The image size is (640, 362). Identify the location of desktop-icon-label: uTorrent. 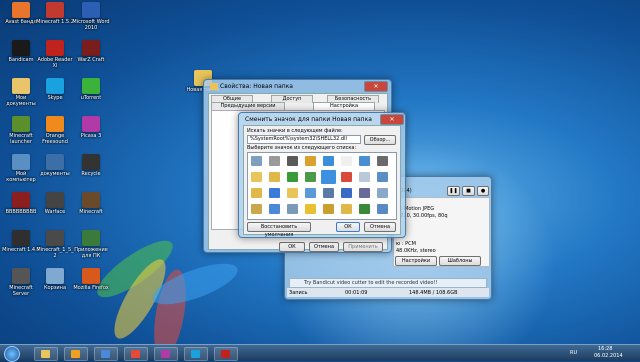
(91, 98).